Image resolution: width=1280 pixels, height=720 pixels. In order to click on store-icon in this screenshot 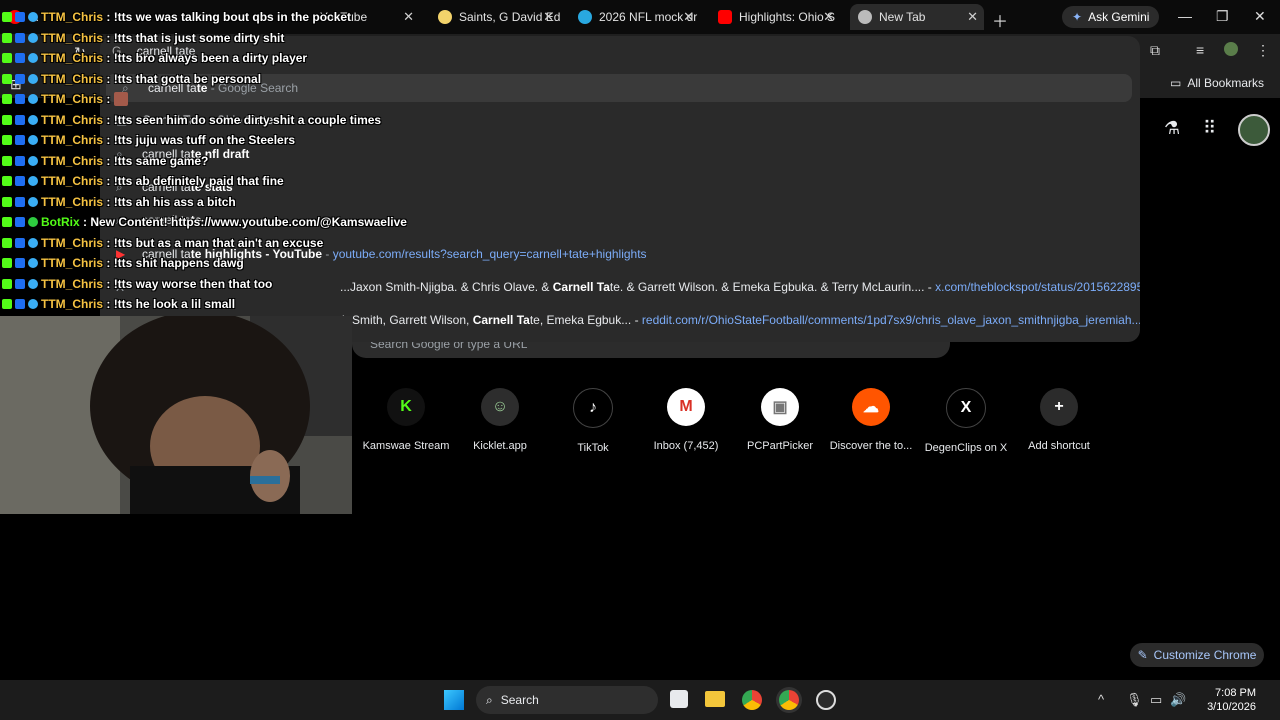, I will do `click(679, 699)`.